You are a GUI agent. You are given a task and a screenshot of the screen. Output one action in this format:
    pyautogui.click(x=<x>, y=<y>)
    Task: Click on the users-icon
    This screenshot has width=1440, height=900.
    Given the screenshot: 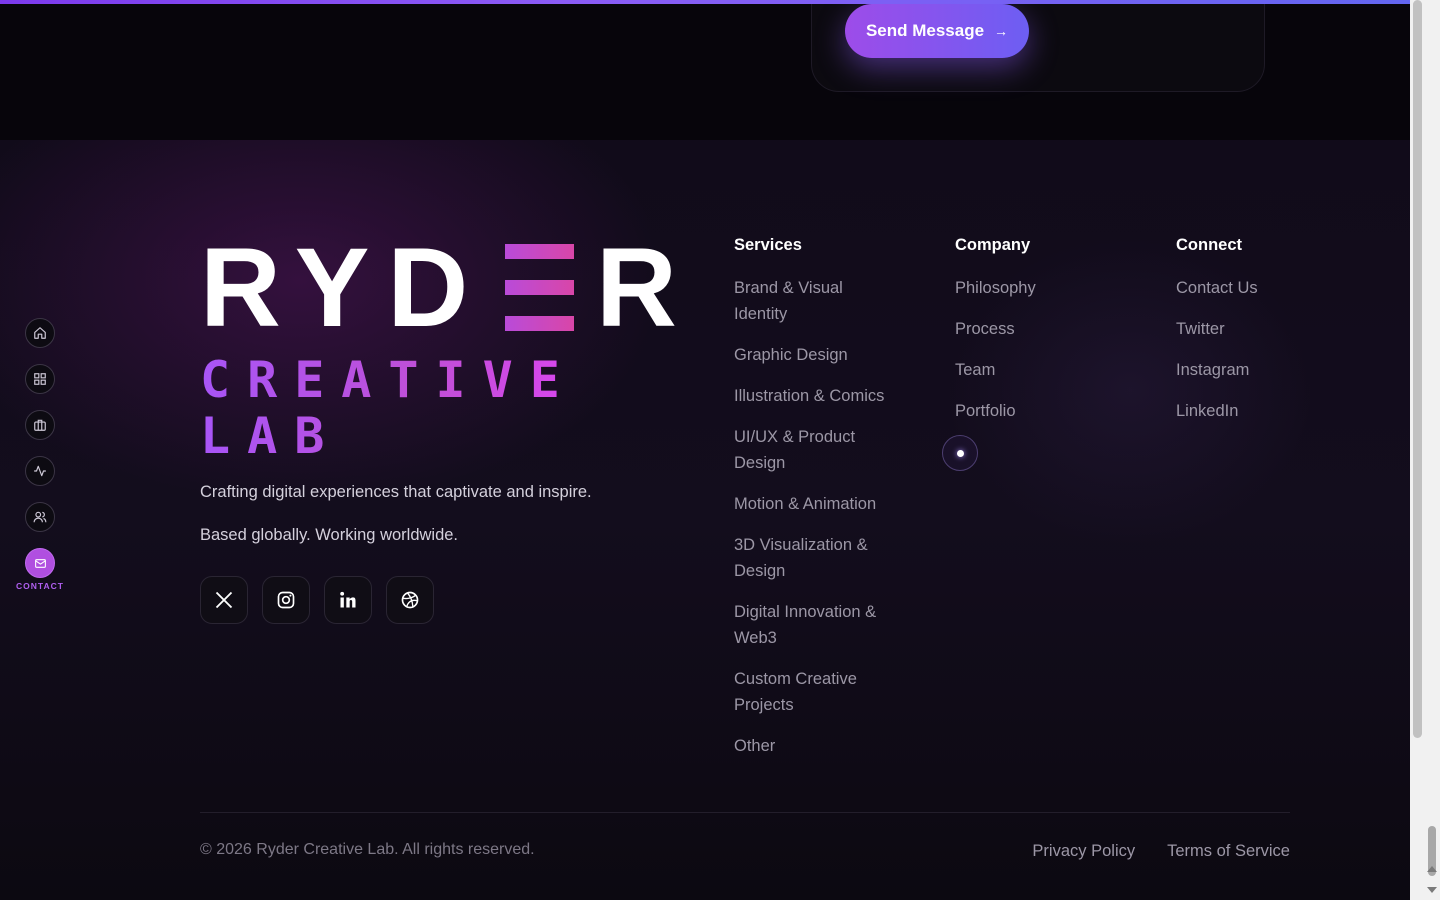 What is the action you would take?
    pyautogui.click(x=40, y=517)
    